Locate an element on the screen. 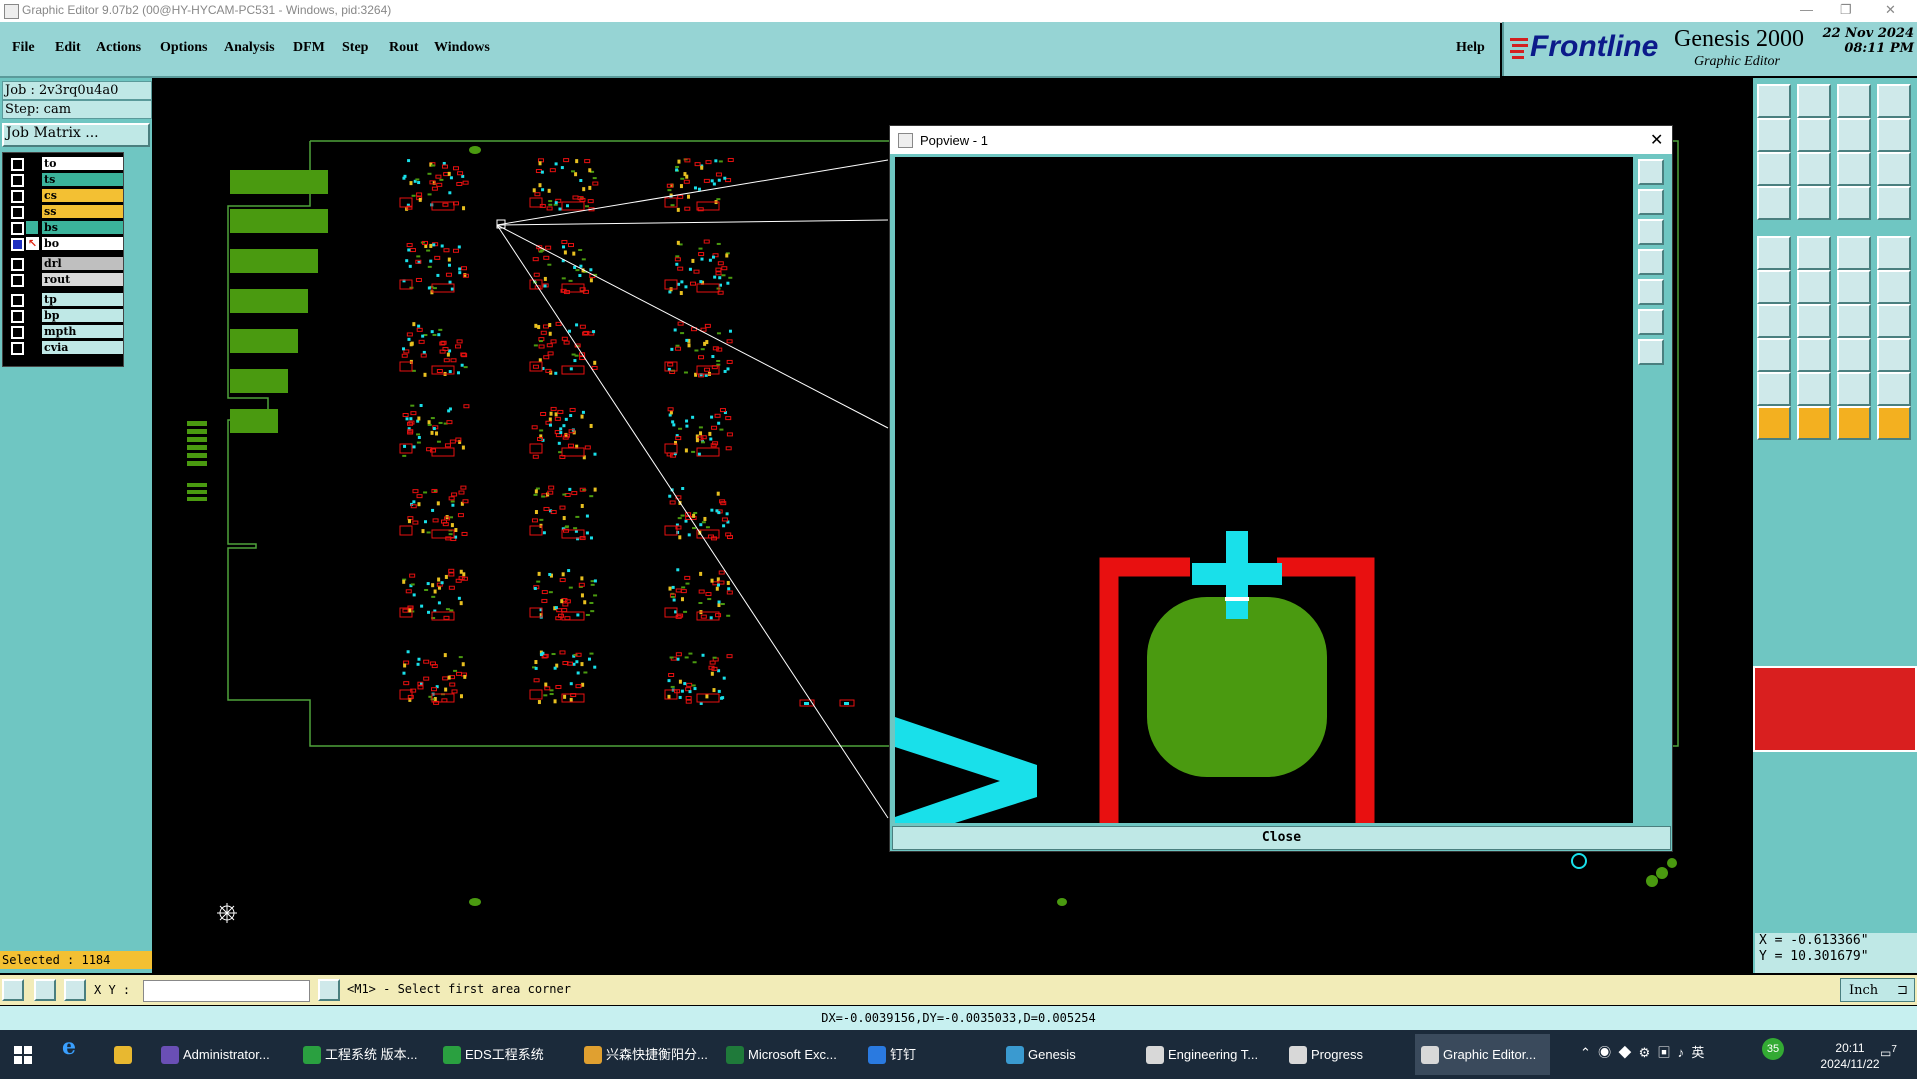  popview-close-button: Close is located at coordinates (1281, 838).